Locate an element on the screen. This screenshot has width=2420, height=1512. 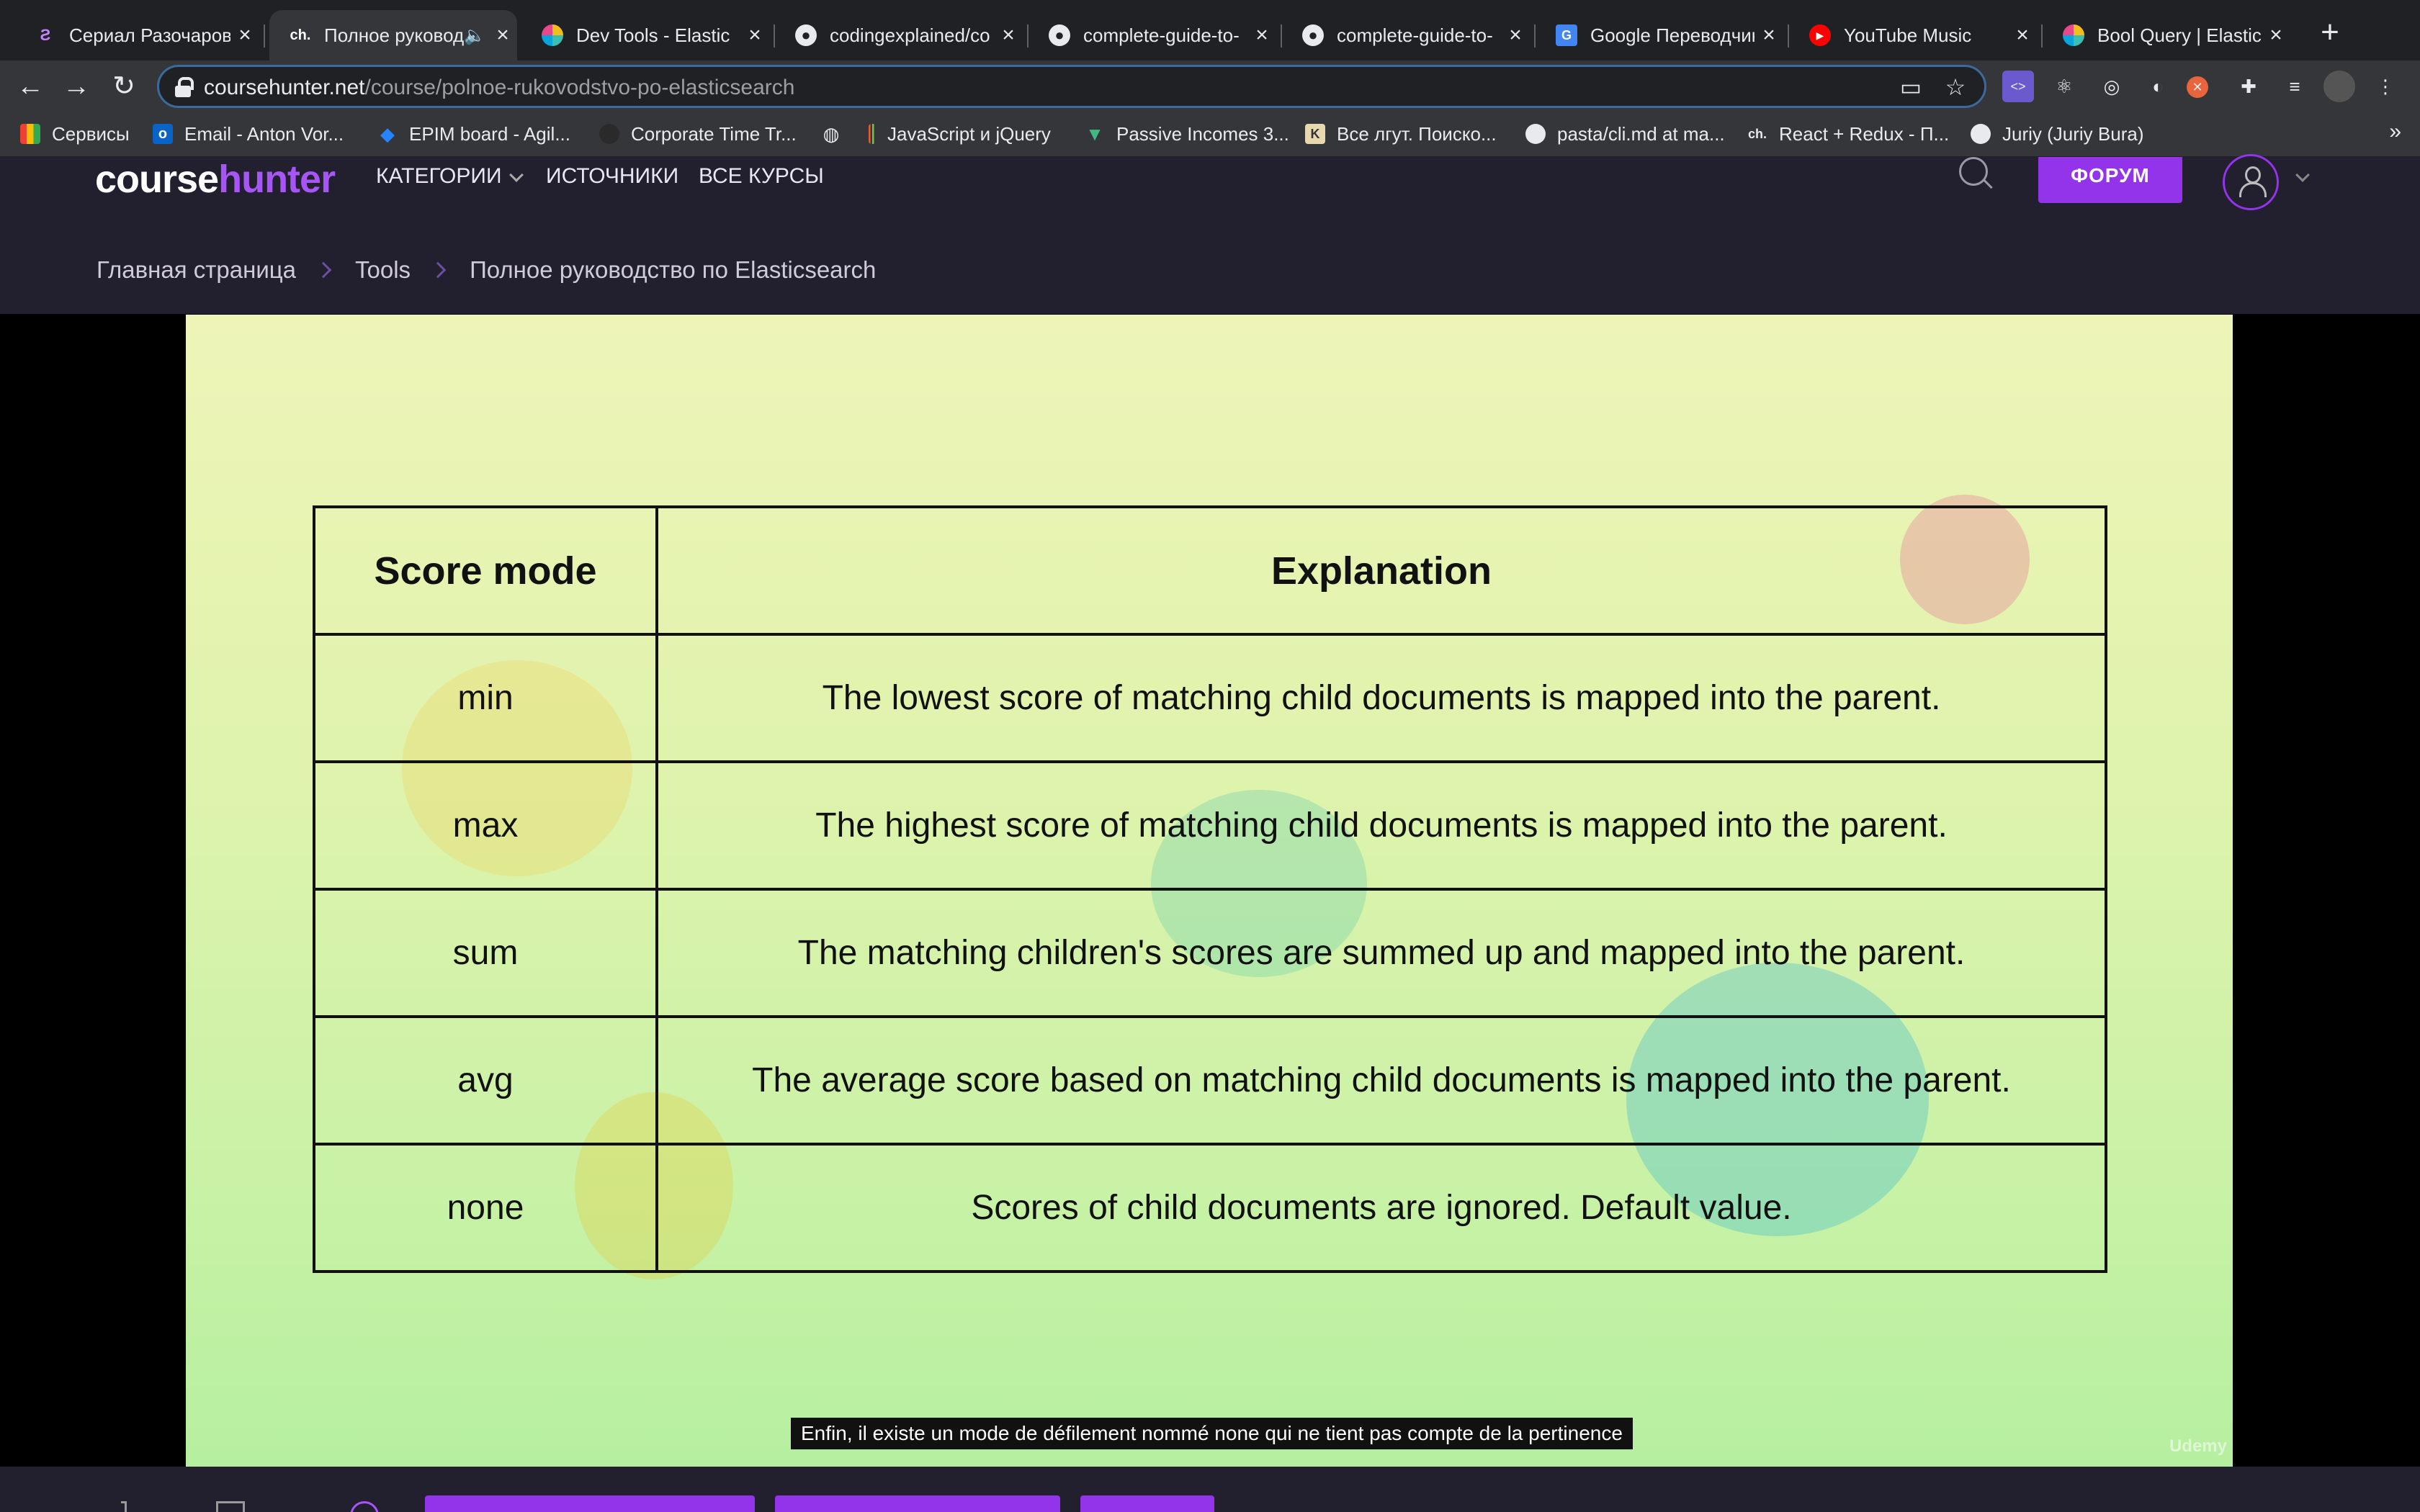
bookmark-item: Сервисы is located at coordinates (75, 134).